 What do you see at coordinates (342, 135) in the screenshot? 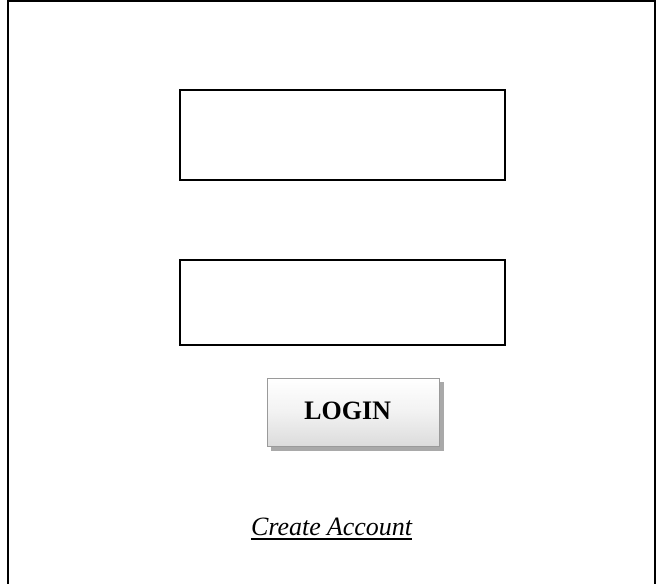
I see `username-input` at bounding box center [342, 135].